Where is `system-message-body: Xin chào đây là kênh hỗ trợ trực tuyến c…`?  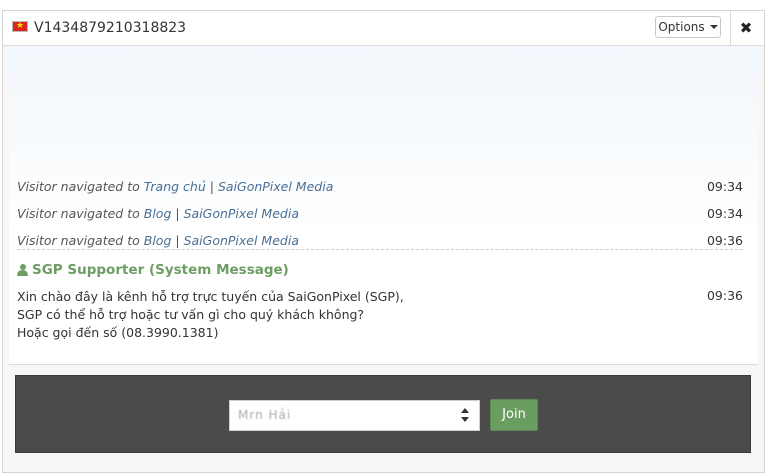
system-message-body: Xin chào đây là kênh hỗ trợ trực tuyến c… is located at coordinates (317, 315).